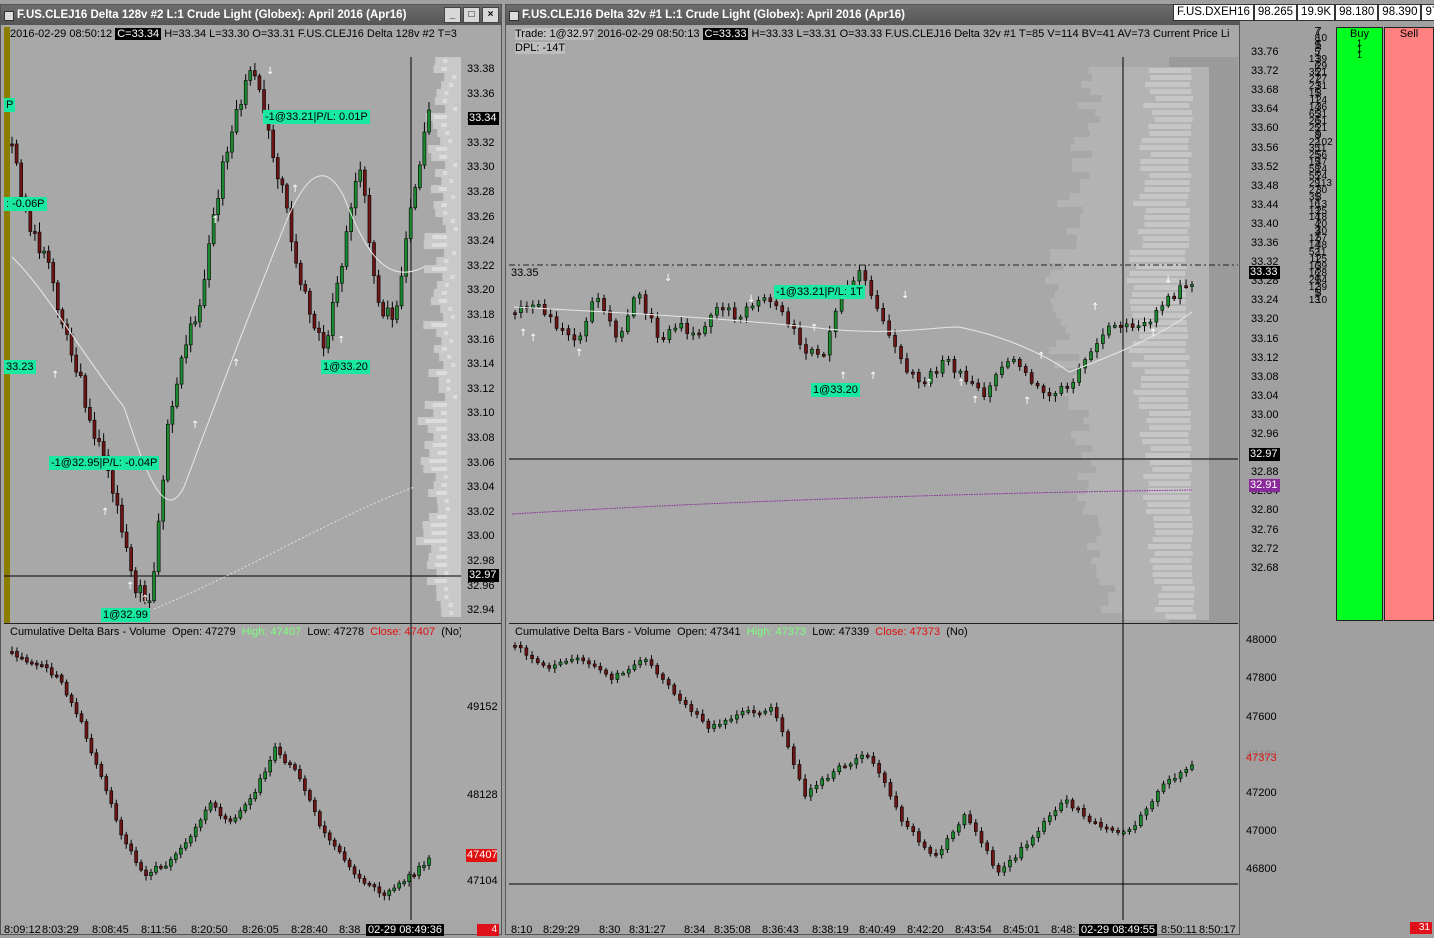  What do you see at coordinates (1359, 324) in the screenshot?
I see `buy-column: Buy 1 1 1` at bounding box center [1359, 324].